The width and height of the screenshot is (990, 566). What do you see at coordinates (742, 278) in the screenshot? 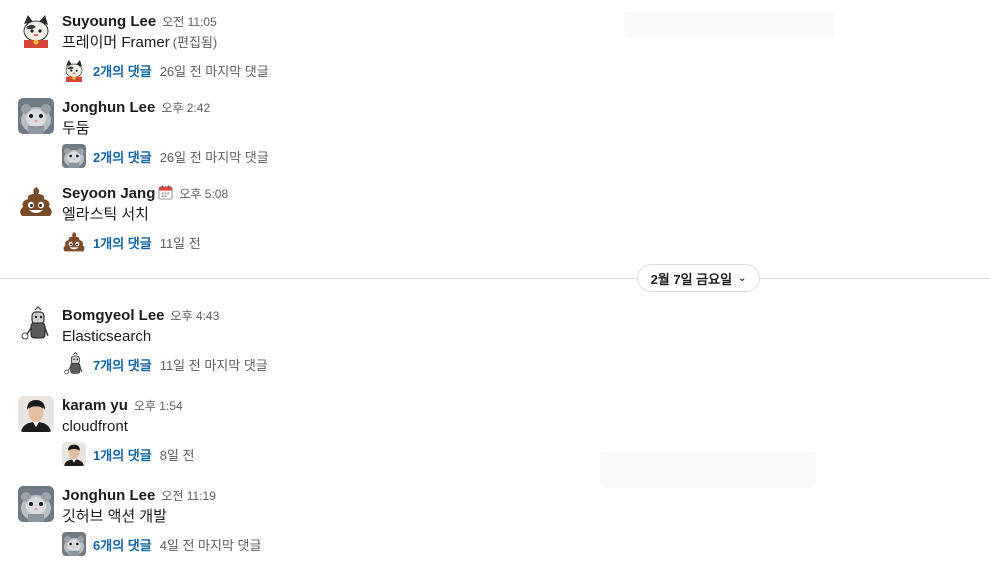
I see `chevron-down-icon: ⌄` at bounding box center [742, 278].